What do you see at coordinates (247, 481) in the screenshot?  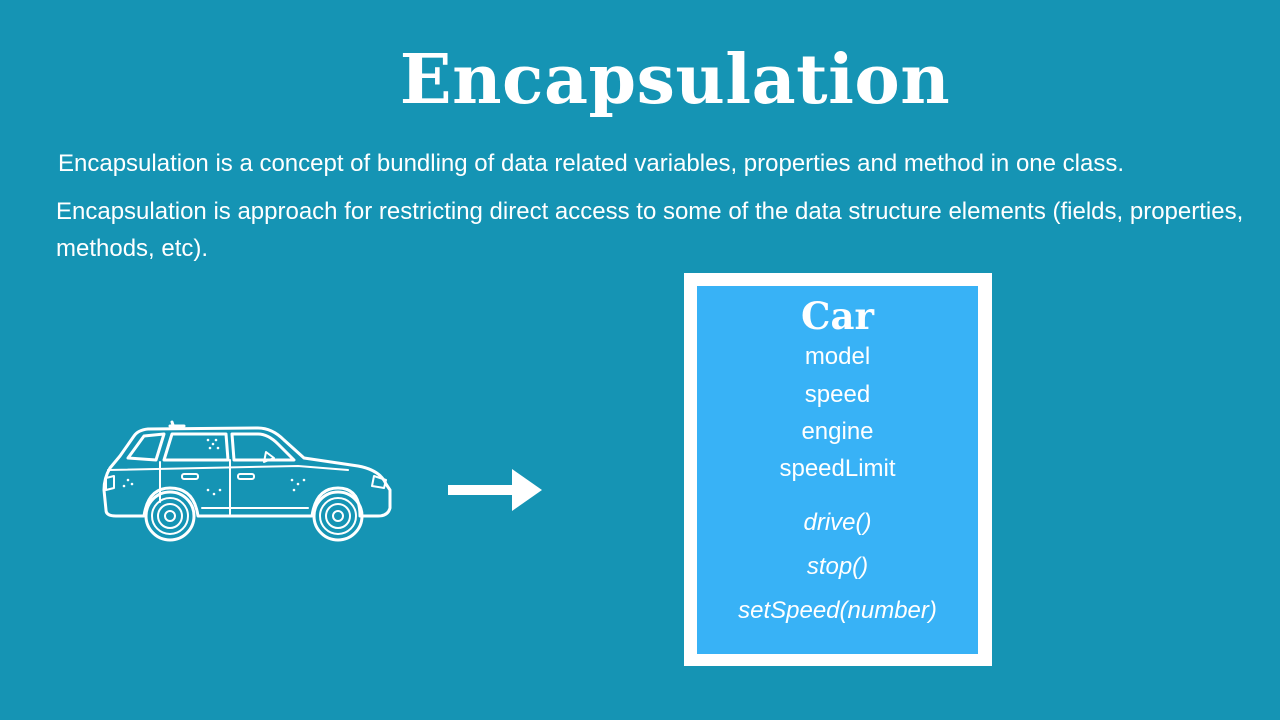 I see `car-icon` at bounding box center [247, 481].